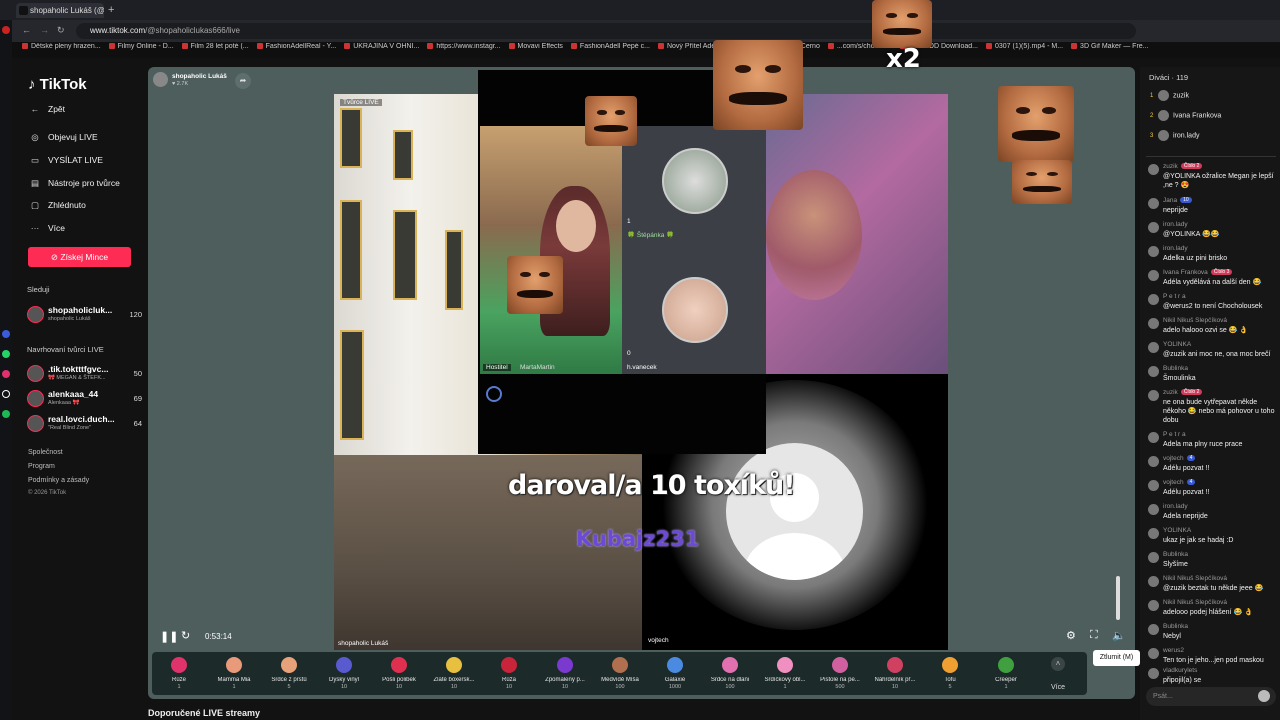 The height and width of the screenshot is (720, 1280). What do you see at coordinates (44, 30) in the screenshot?
I see `forward-icon: →` at bounding box center [44, 30].